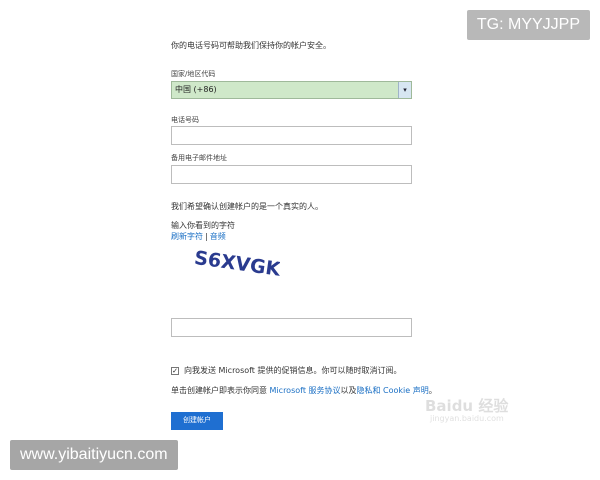 This screenshot has width=600, height=480. What do you see at coordinates (348, 390) in the screenshot?
I see `terms-mid: 以及` at bounding box center [348, 390].